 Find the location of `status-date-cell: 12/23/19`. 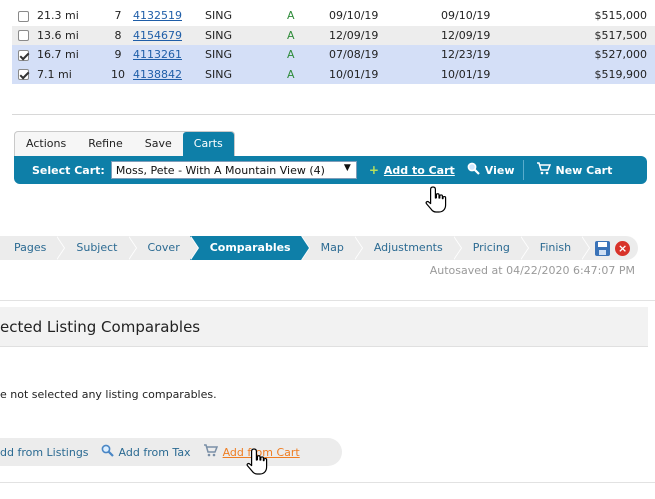

status-date-cell: 12/23/19 is located at coordinates (487, 55).